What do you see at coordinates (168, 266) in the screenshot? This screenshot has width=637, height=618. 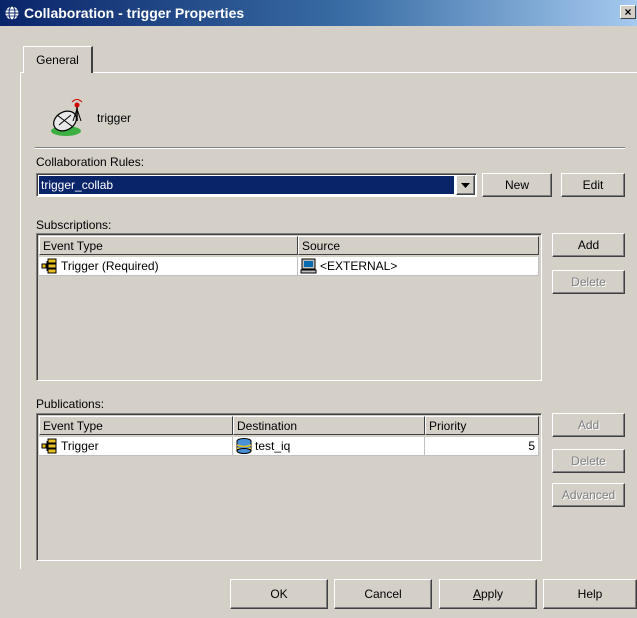 I see `cell-event-type: Trigger (Required)` at bounding box center [168, 266].